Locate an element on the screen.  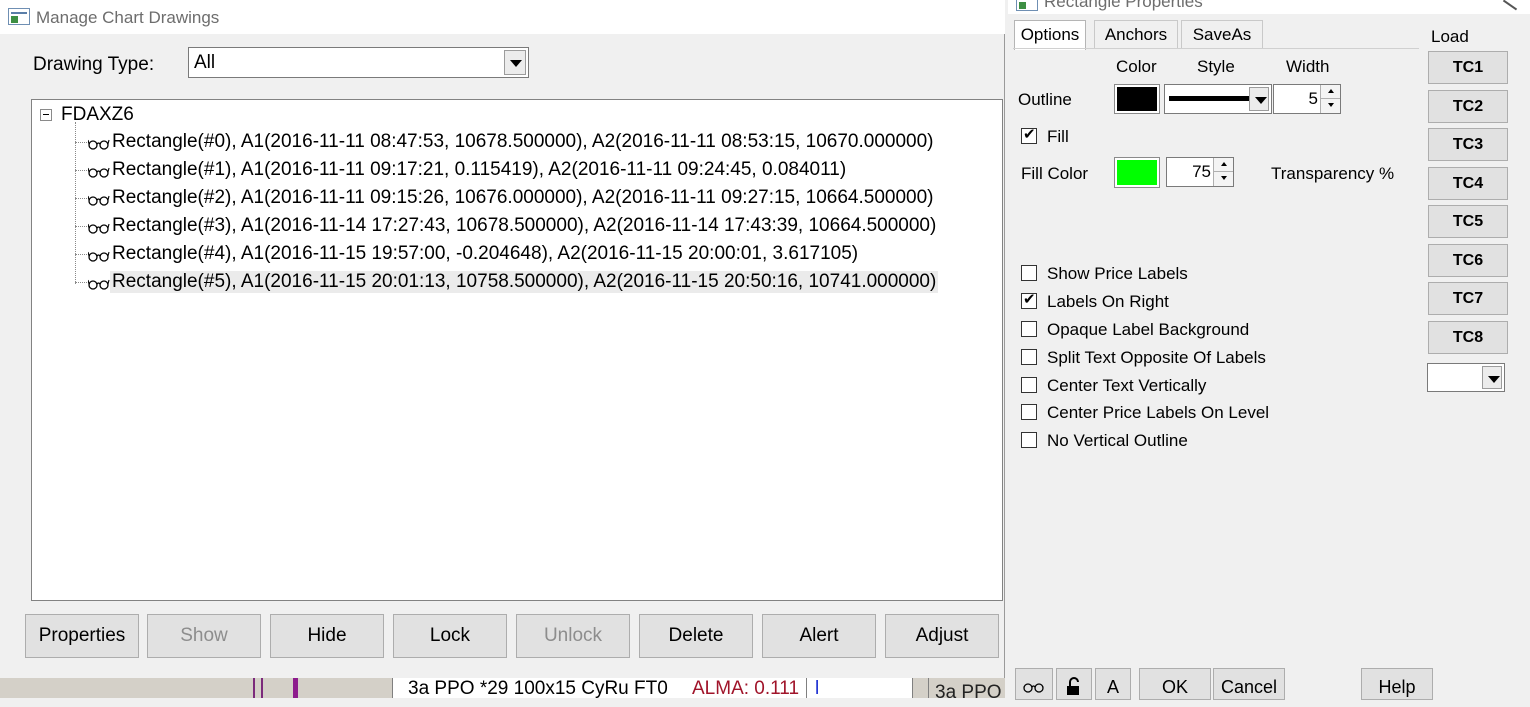
color-header: Color is located at coordinates (1136, 66).